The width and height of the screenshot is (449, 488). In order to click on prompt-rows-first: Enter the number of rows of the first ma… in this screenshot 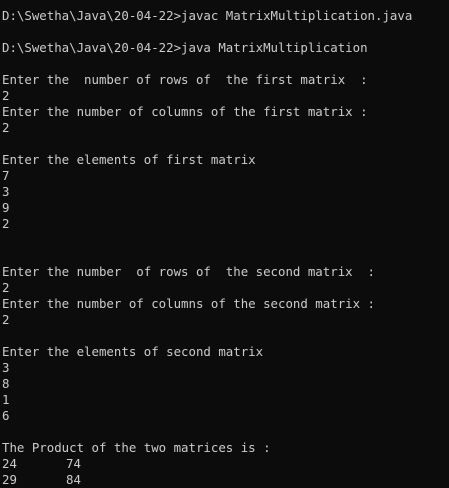, I will do `click(185, 79)`.